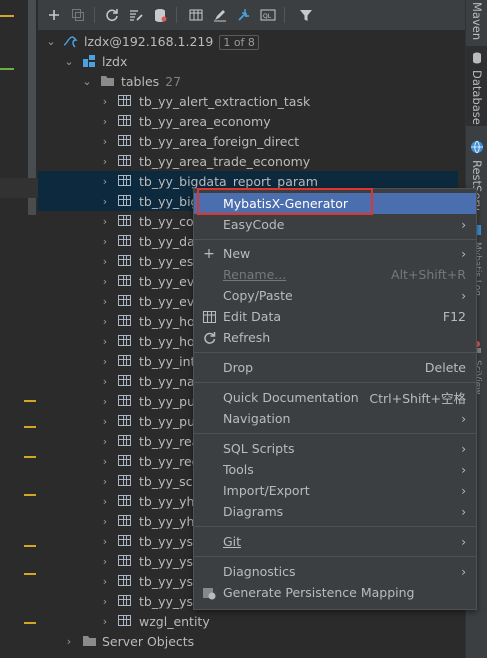 This screenshot has height=658, width=487. Describe the element at coordinates (149, 41) in the screenshot. I see `connection-label: lzdx@192.168.1.219` at that location.